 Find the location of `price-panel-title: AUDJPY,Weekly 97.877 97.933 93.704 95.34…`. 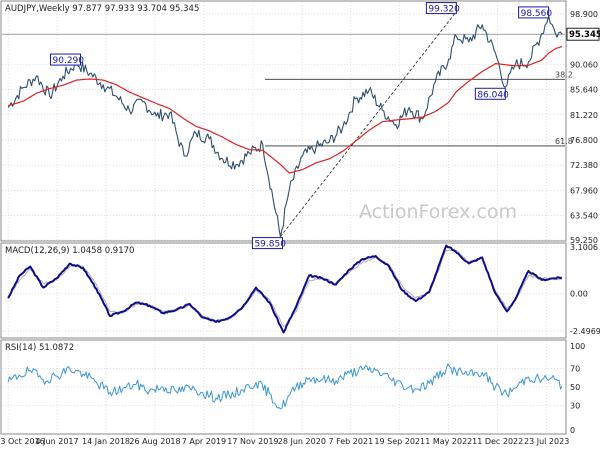

price-panel-title: AUDJPY,Weekly 97.877 97.933 93.704 95.34… is located at coordinates (102, 9).